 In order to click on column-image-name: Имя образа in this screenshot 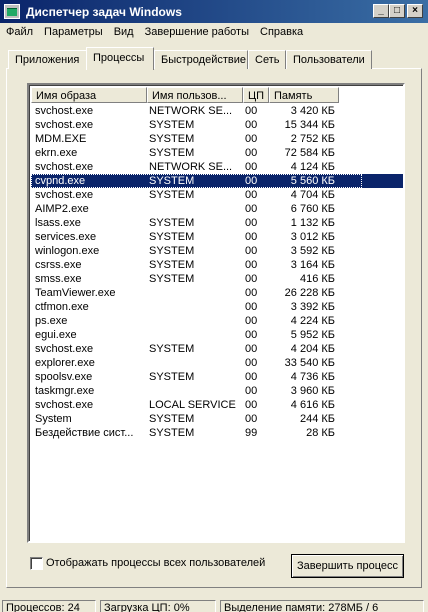, I will do `click(89, 95)`.